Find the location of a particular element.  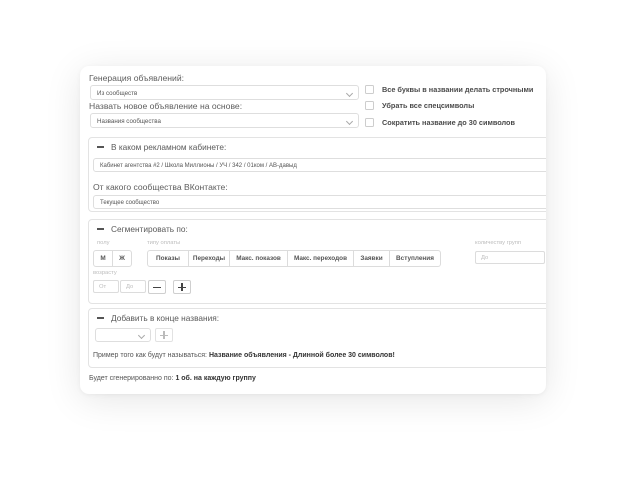

append-header: Добавить в конце названия: is located at coordinates (158, 318).